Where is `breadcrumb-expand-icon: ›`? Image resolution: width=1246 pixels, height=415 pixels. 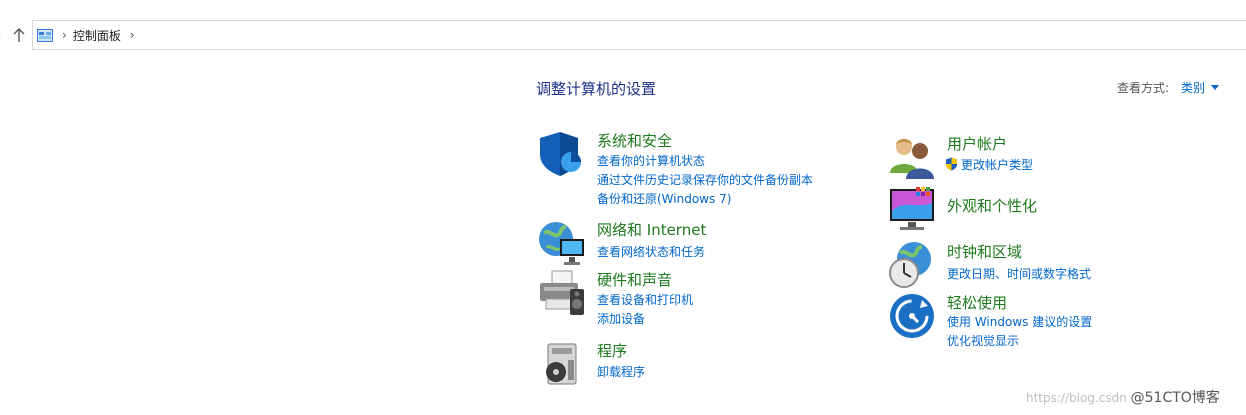 breadcrumb-expand-icon: › is located at coordinates (132, 35).